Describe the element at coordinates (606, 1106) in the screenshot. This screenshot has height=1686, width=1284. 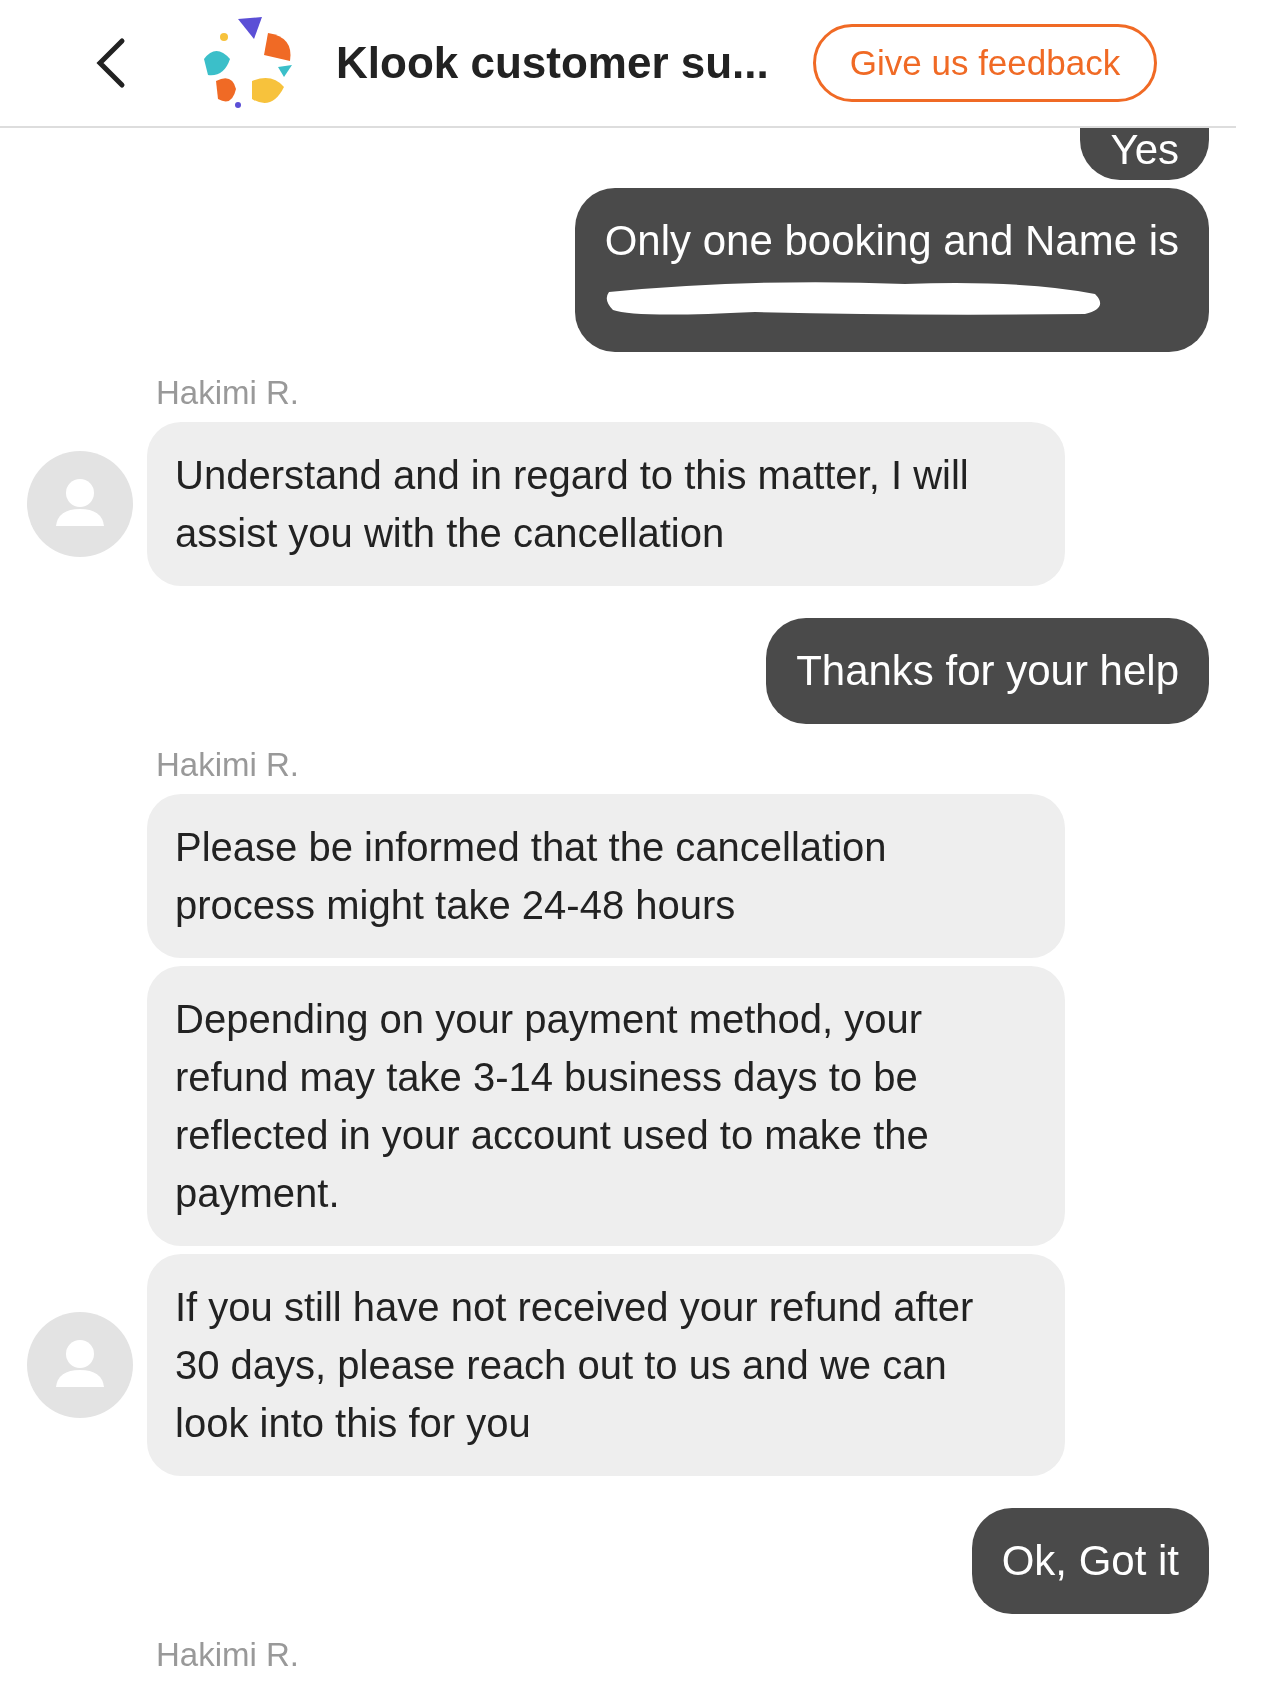
I see `message-bubble: Depending on your payment method, your refund may take 3-14 business days to be reflected in your account used to make the payment.` at that location.